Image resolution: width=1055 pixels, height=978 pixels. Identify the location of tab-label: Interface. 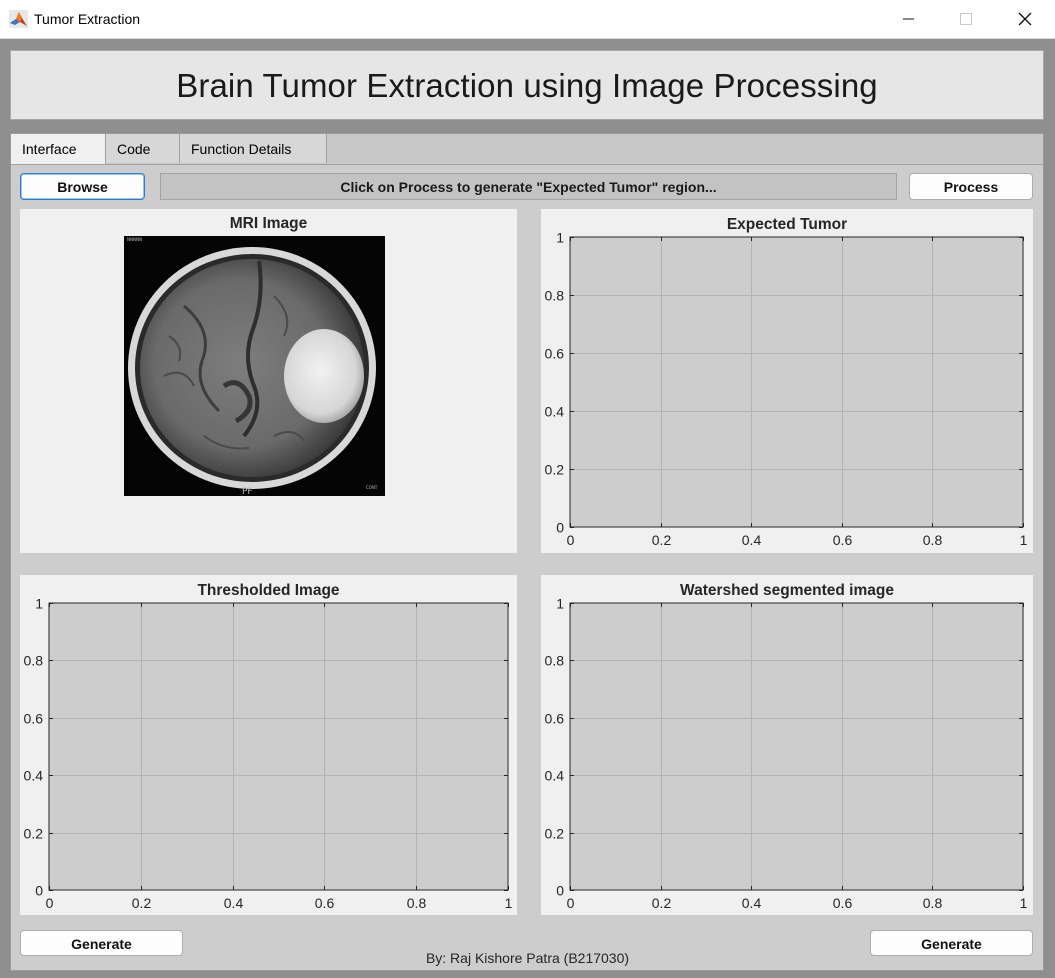
(49, 149).